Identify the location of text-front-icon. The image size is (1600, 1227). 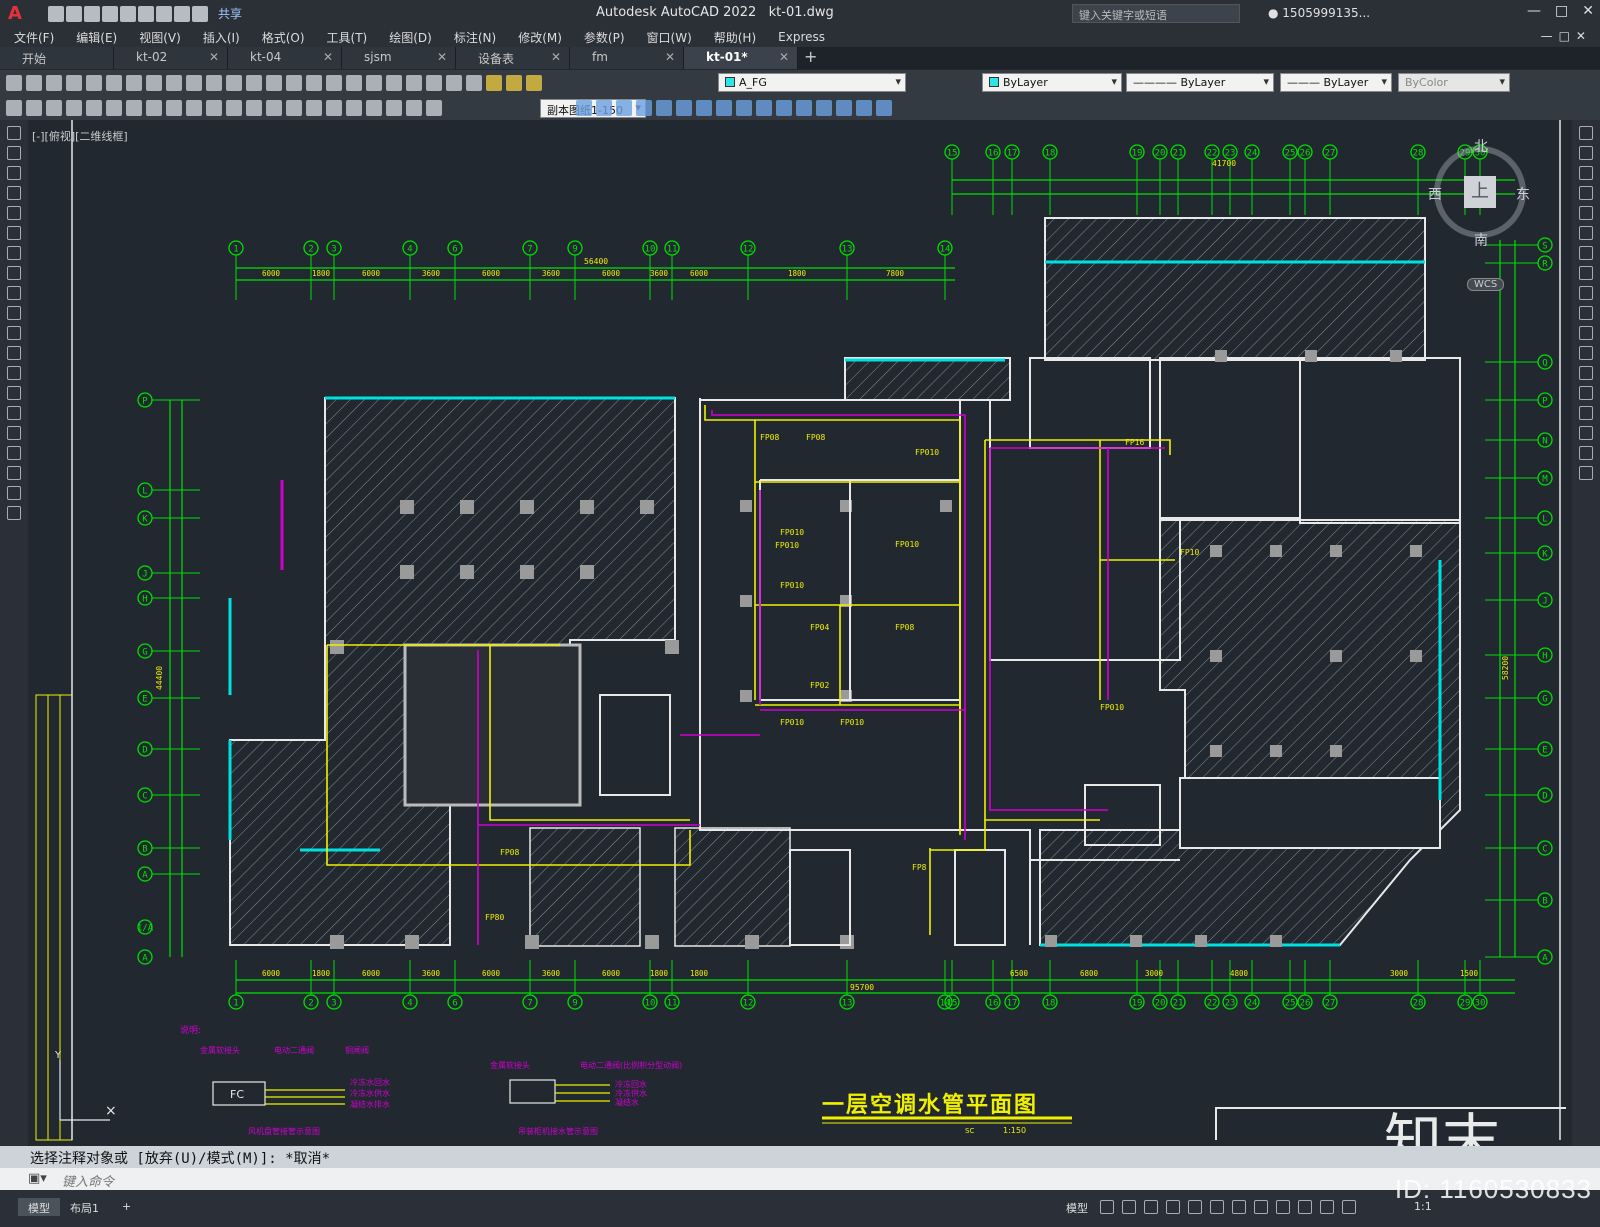
(844, 108).